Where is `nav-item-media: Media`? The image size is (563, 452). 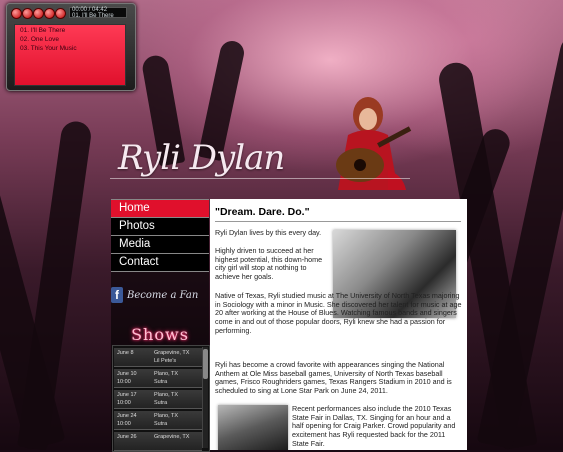 nav-item-media: Media is located at coordinates (160, 244).